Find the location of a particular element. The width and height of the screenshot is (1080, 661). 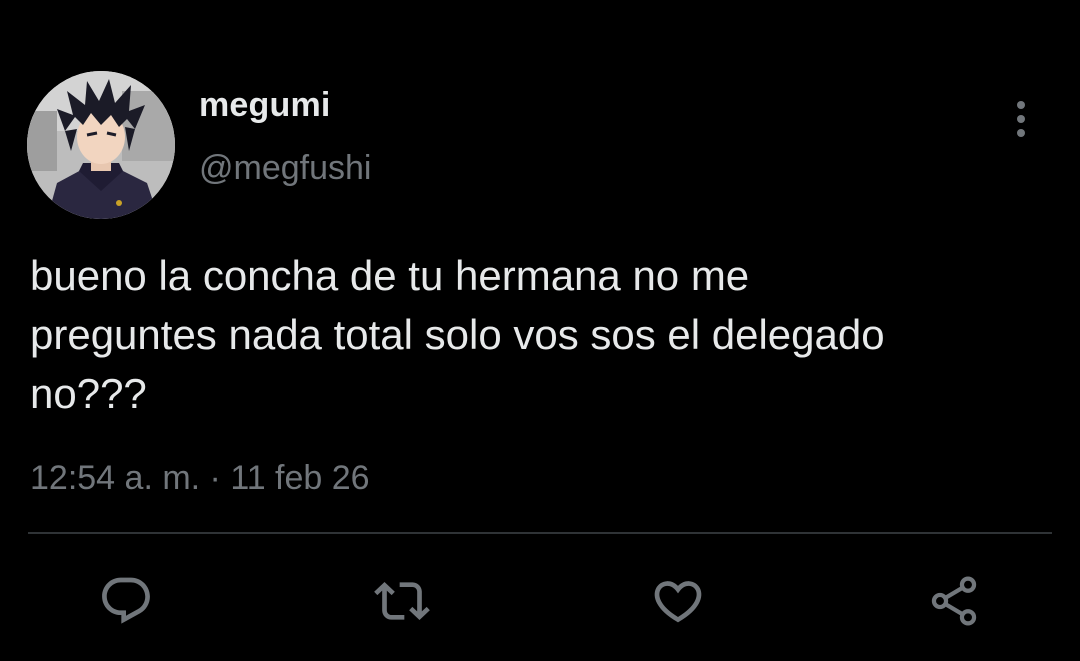

share-icon is located at coordinates (954, 601).